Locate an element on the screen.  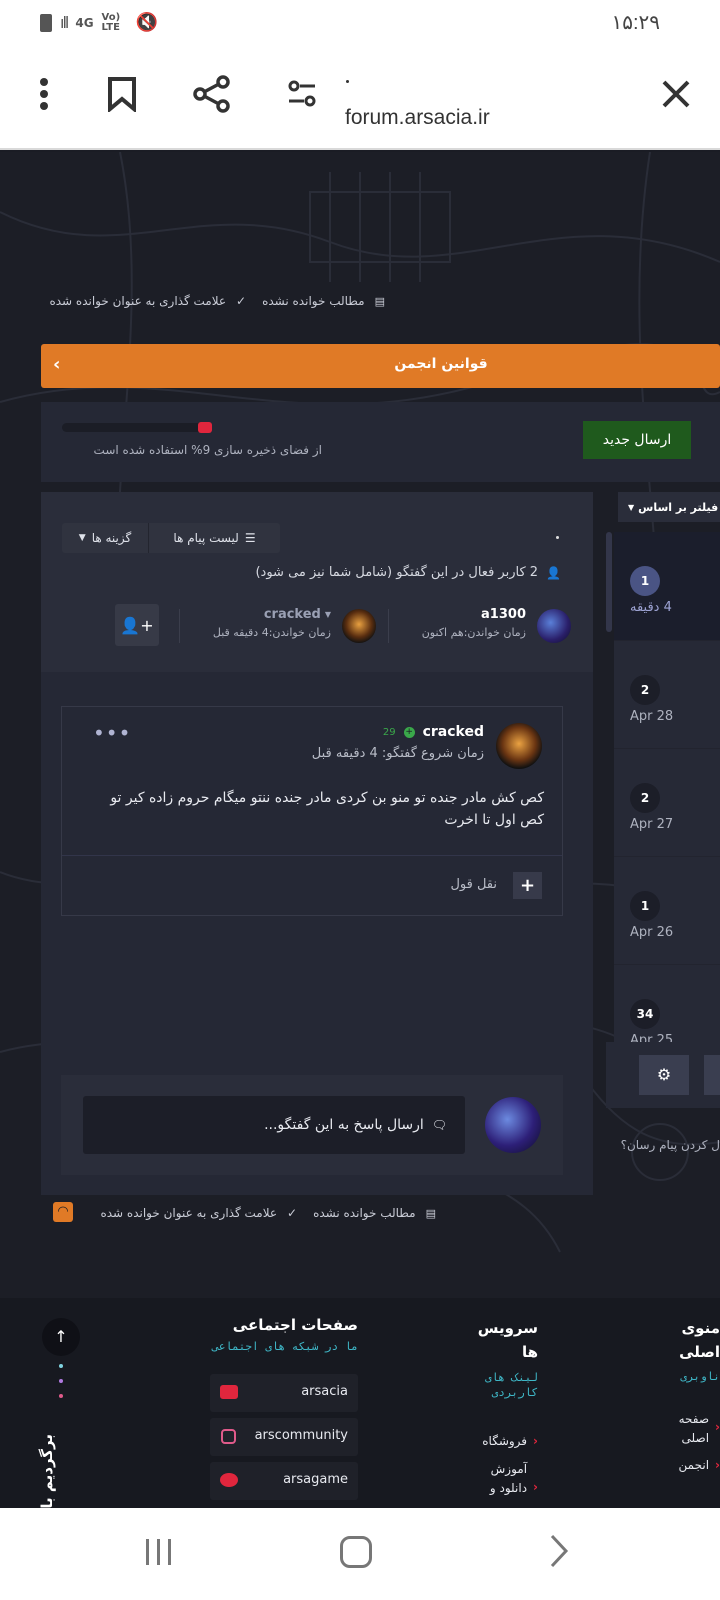
author-line: cracked + 29 is located at coordinates (433, 732).